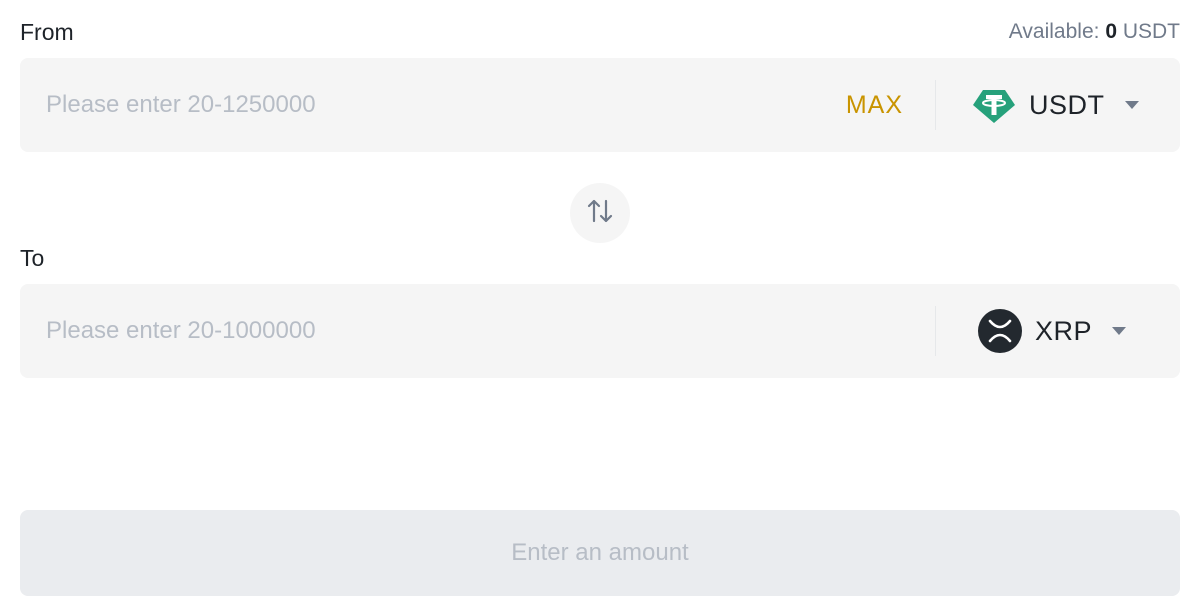 The image size is (1200, 600). Describe the element at coordinates (880, 105) in the screenshot. I see `max-button: MAX` at that location.